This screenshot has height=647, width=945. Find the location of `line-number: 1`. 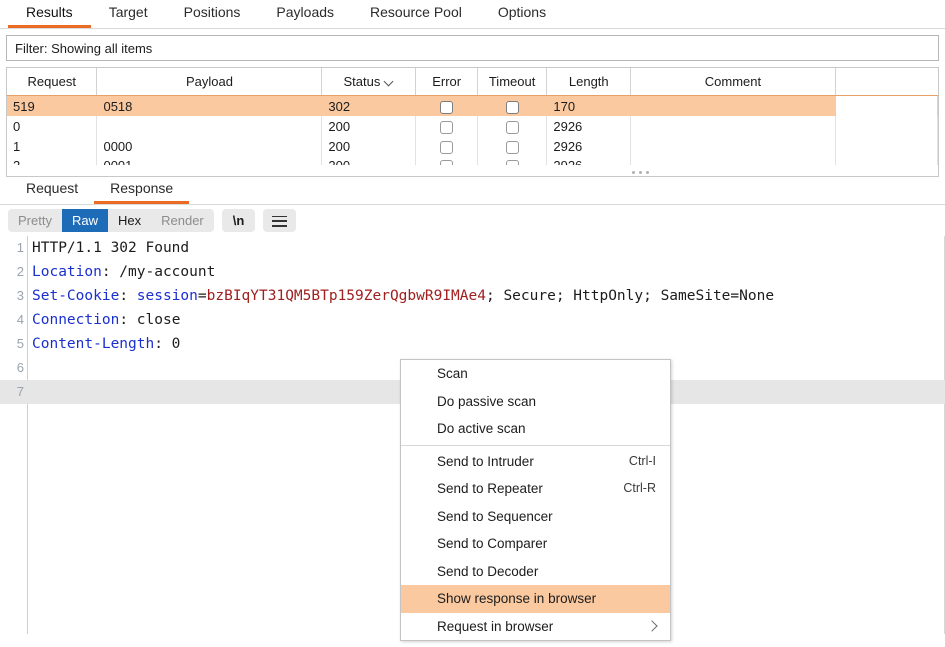

line-number: 1 is located at coordinates (20, 247).